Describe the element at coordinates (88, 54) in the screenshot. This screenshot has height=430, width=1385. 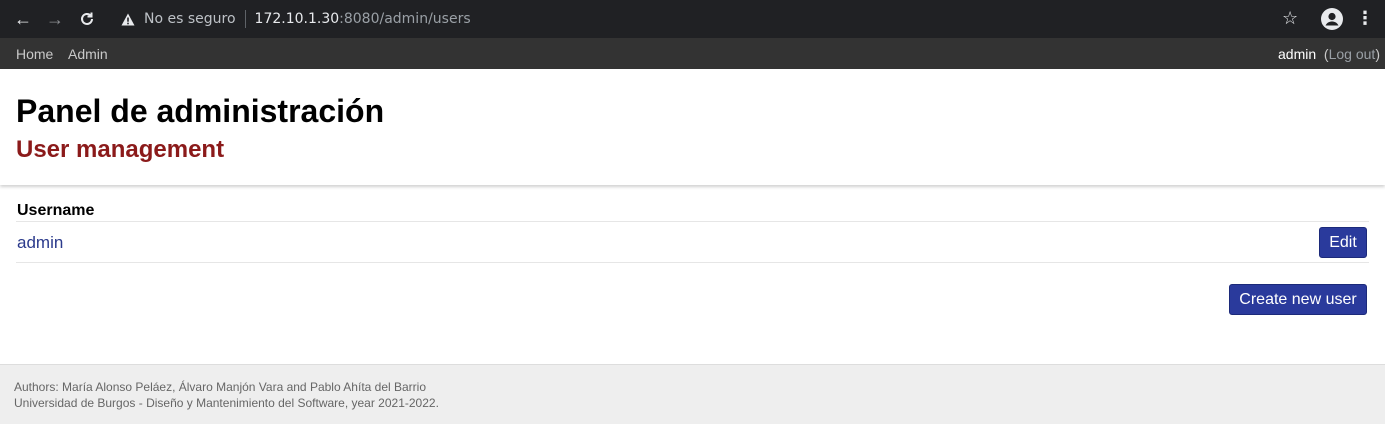
I see `nav-admin-link: Admin` at that location.